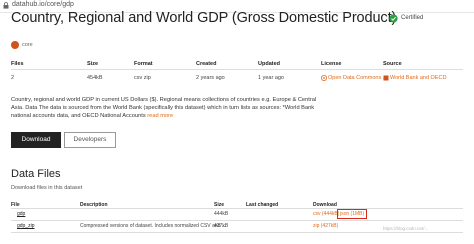 The image size is (474, 244). I want to click on file-link-gdp: gdp, so click(21, 214).